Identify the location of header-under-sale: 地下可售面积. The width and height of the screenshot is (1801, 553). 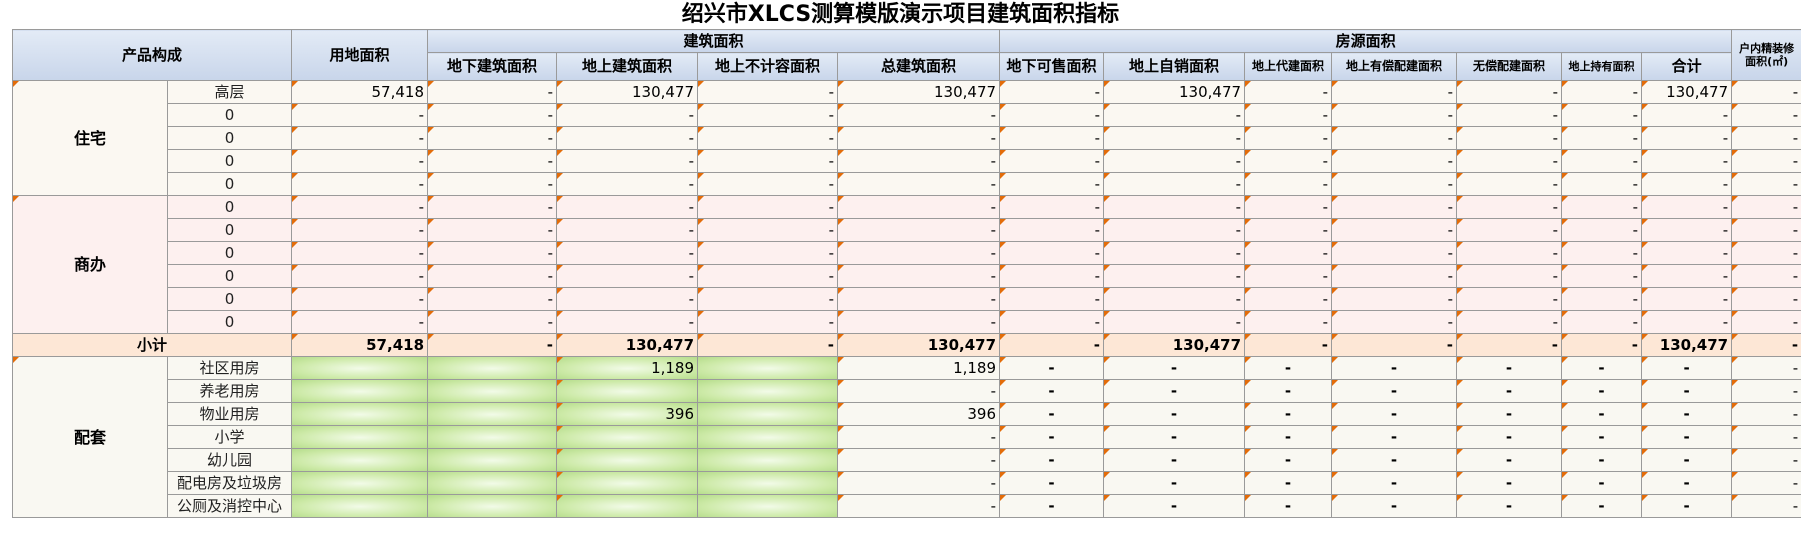
(1052, 66).